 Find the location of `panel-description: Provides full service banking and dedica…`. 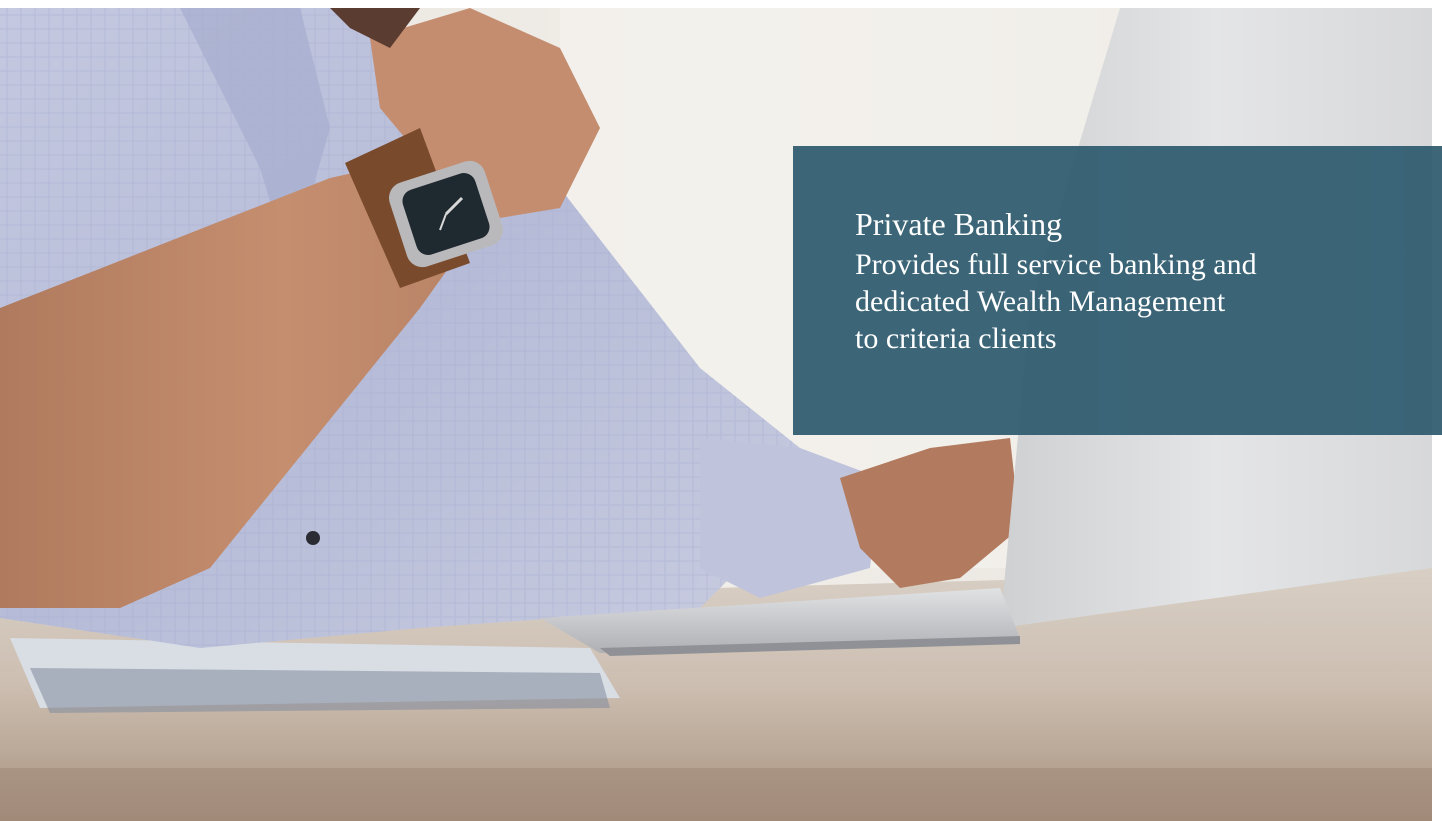

panel-description: Provides full service banking and dedica… is located at coordinates (1056, 301).